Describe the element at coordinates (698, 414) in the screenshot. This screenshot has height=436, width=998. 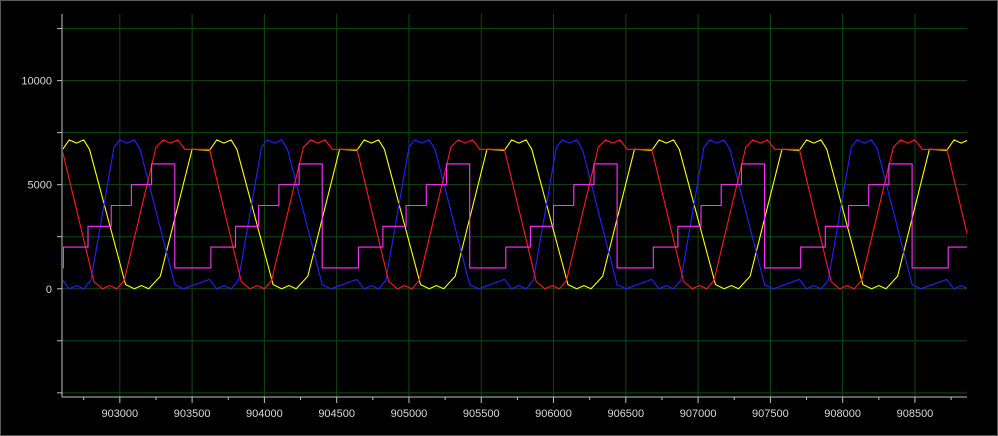
I see `x-tick-label: 907000` at that location.